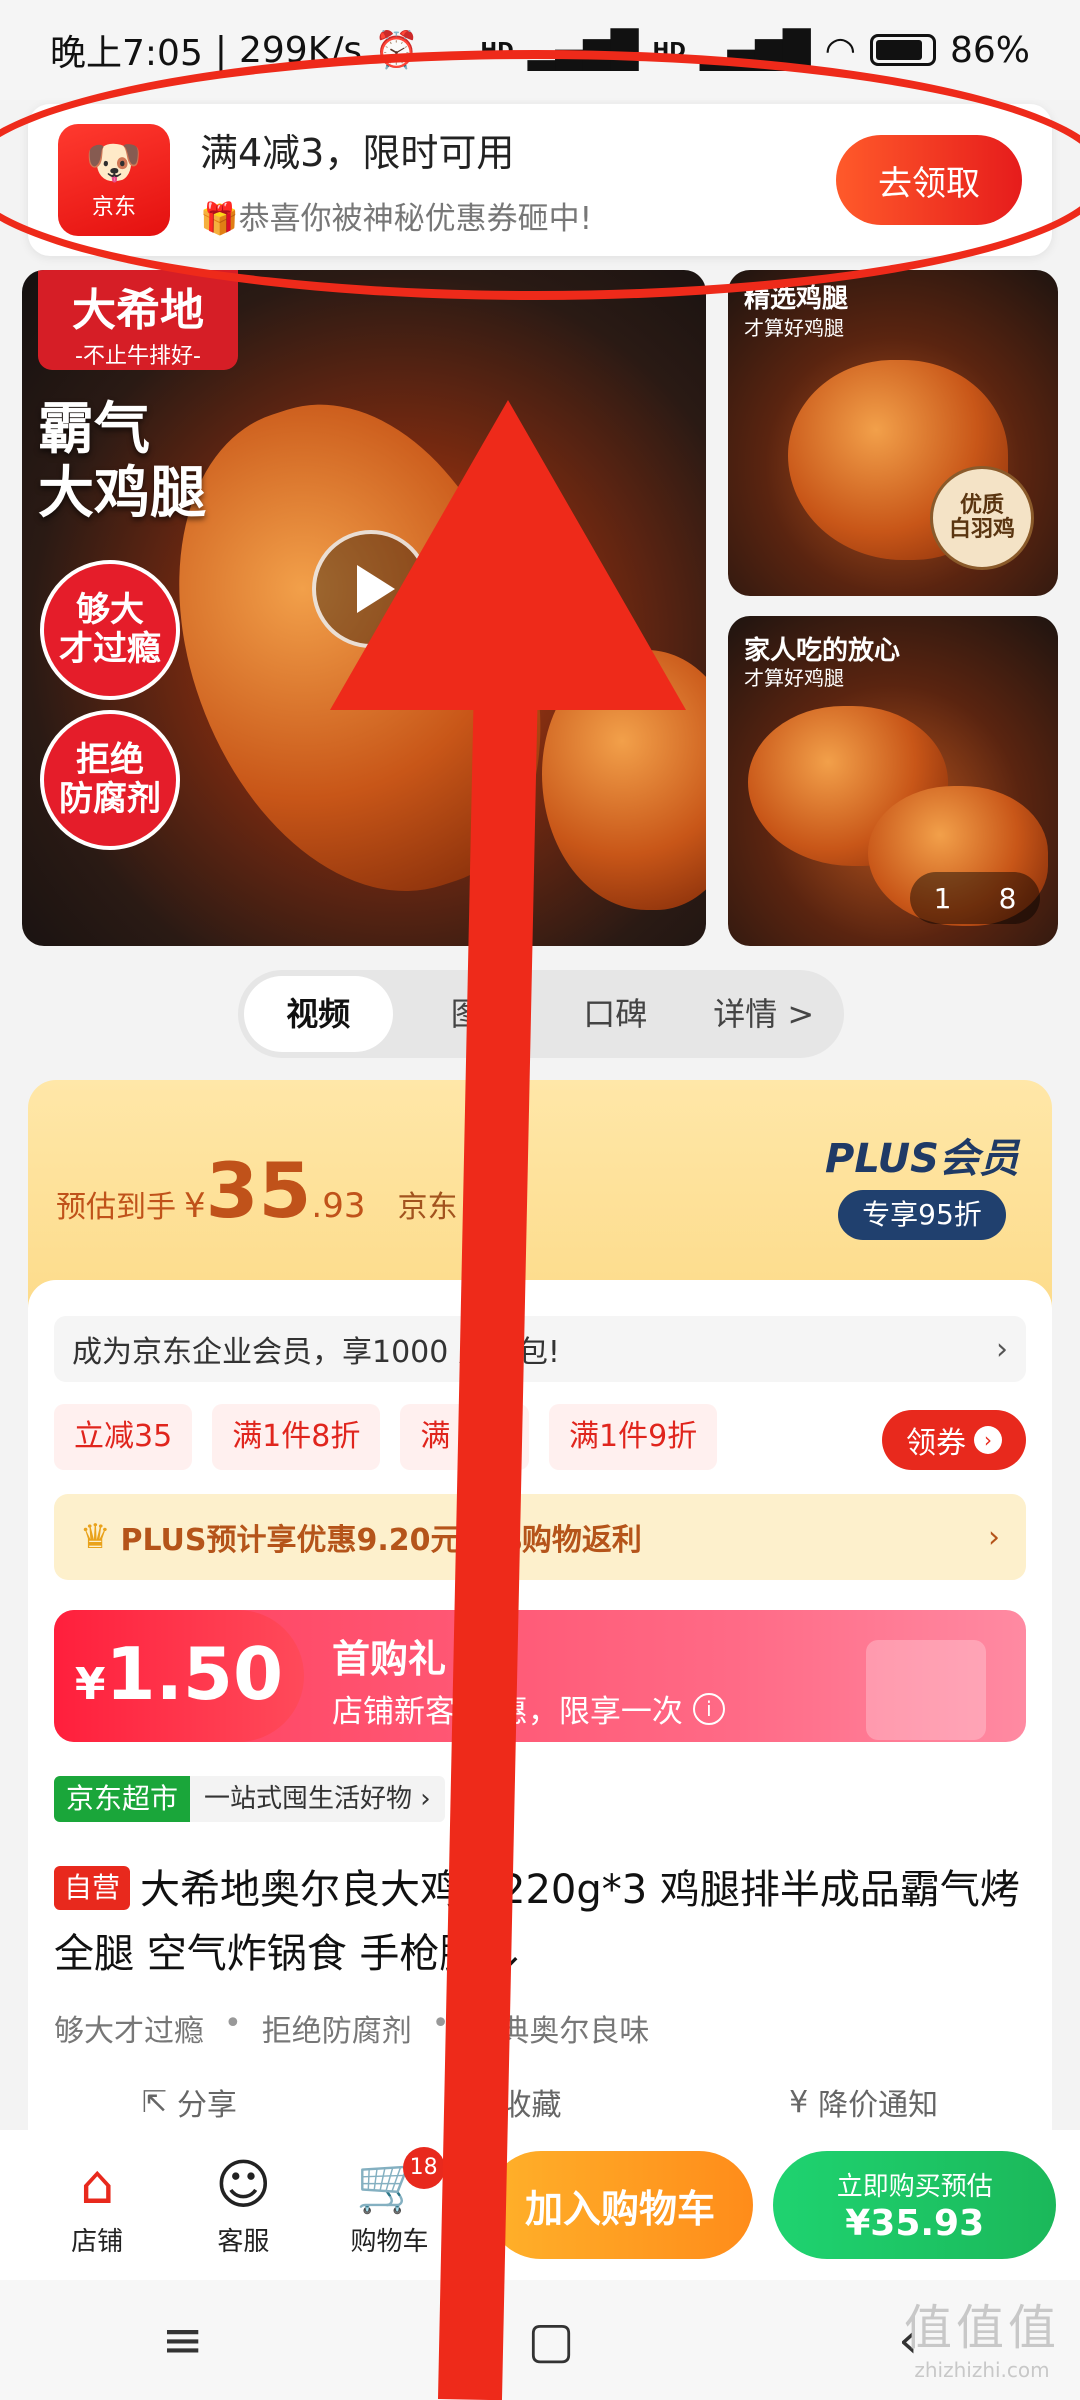 The height and width of the screenshot is (2400, 1080). I want to click on signal-icon-1: ▂▄▆█, so click(583, 50).